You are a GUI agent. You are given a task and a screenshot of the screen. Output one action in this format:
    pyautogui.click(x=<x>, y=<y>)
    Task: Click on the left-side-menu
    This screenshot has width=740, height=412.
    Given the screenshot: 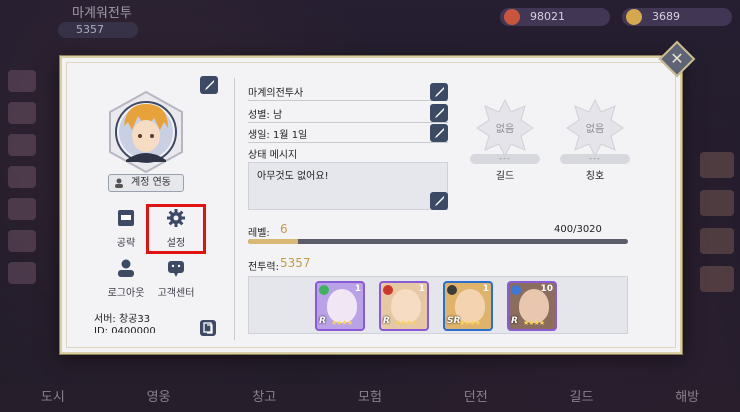 What is the action you would take?
    pyautogui.click(x=29, y=200)
    